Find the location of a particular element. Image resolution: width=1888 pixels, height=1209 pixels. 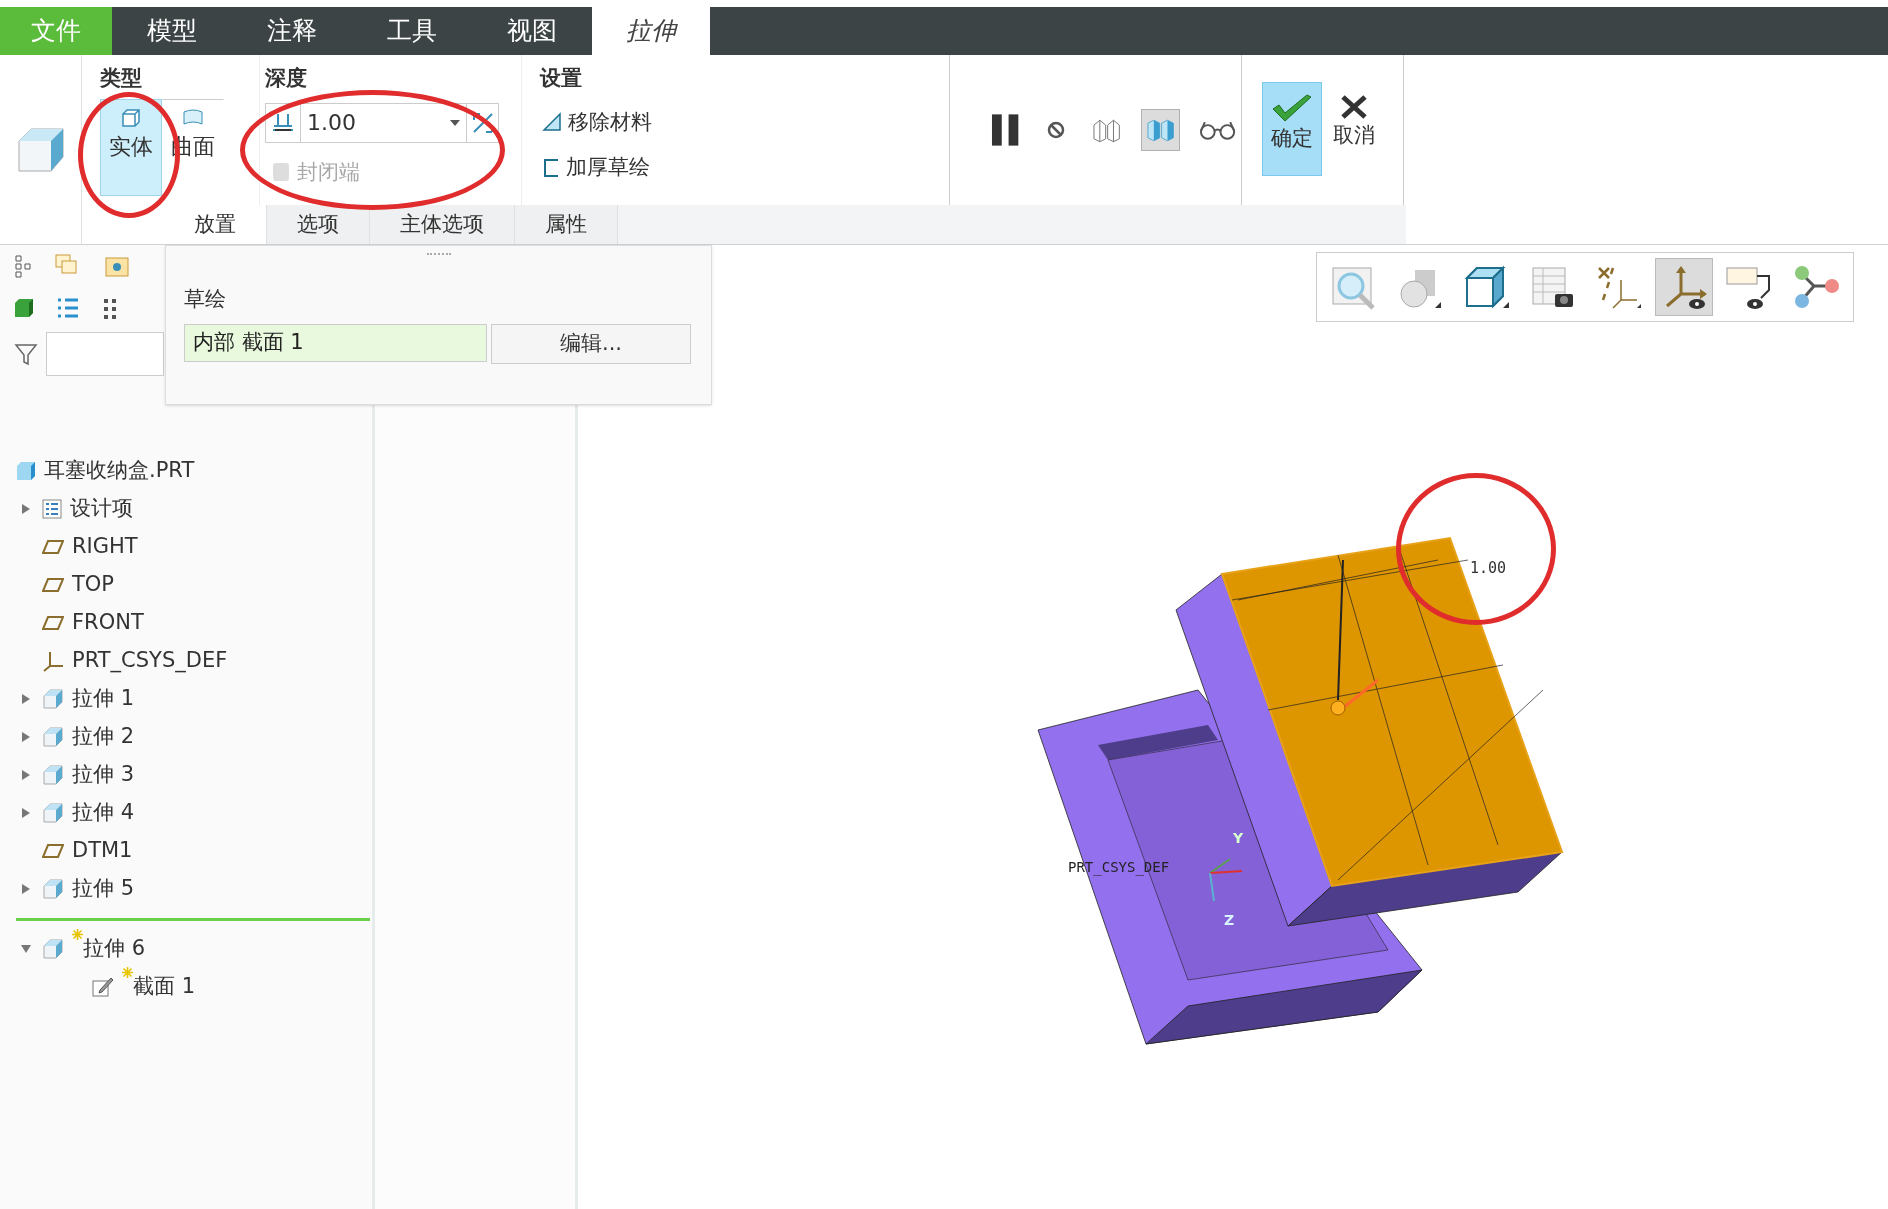

tree-item: 拉伸 1 is located at coordinates (103, 699).